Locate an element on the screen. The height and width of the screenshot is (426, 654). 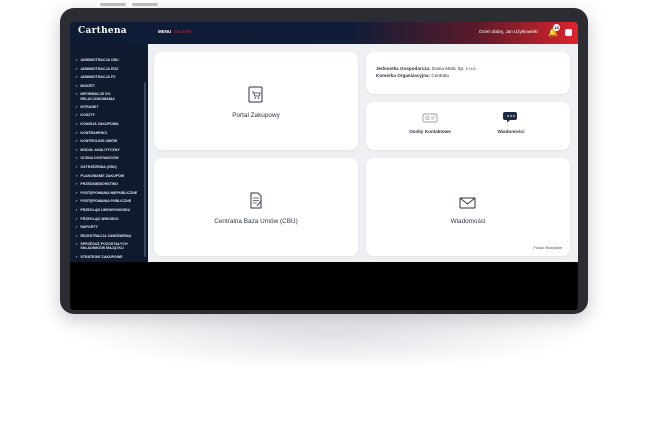
cbu-card-title: Centralna Baza Umów (CBU) is located at coordinates (256, 221).